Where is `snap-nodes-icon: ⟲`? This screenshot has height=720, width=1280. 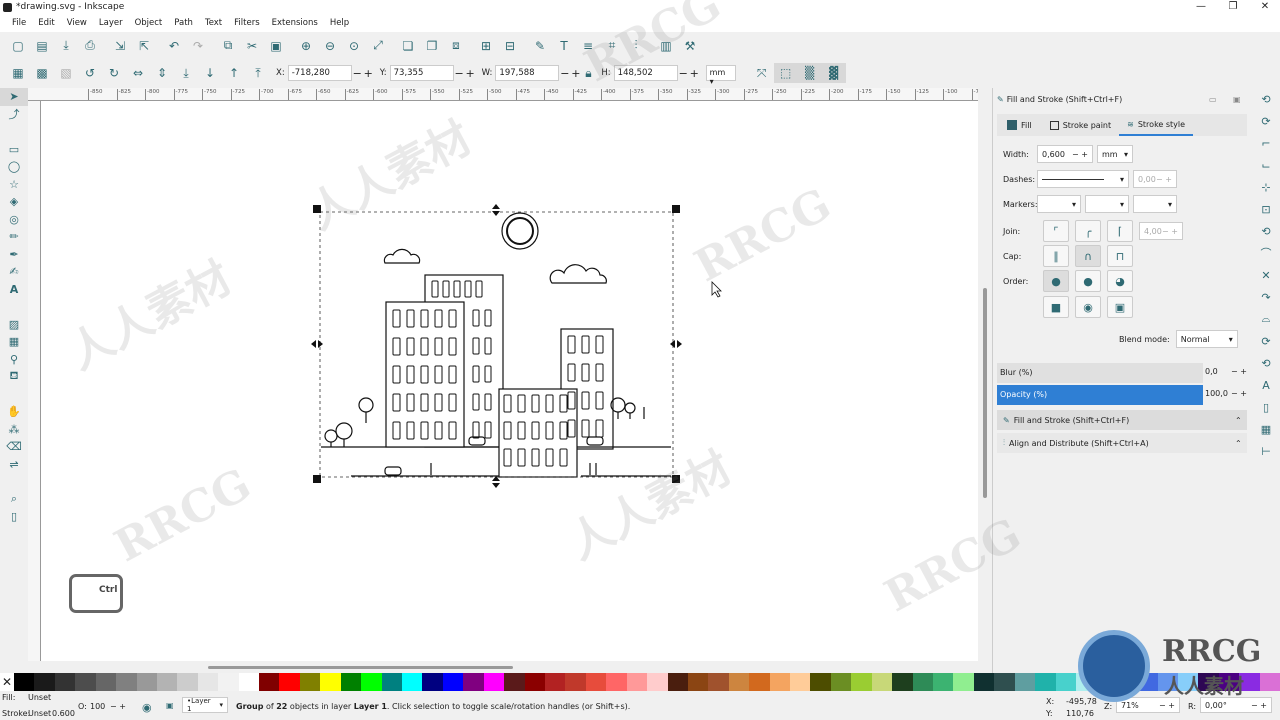 snap-nodes-icon: ⟲ is located at coordinates (1266, 231).